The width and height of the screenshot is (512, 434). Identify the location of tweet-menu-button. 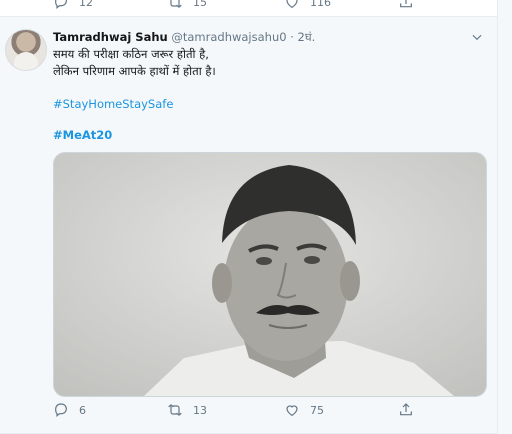
(477, 38).